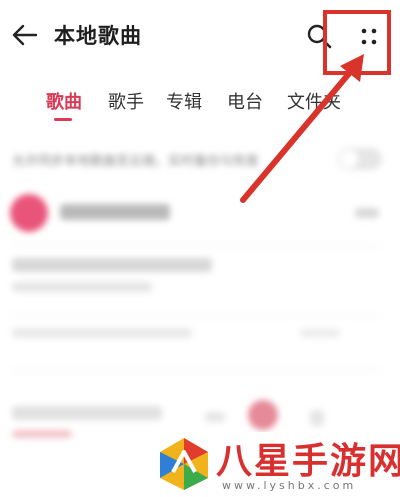 The height and width of the screenshot is (497, 400). I want to click on back-button, so click(25, 35).